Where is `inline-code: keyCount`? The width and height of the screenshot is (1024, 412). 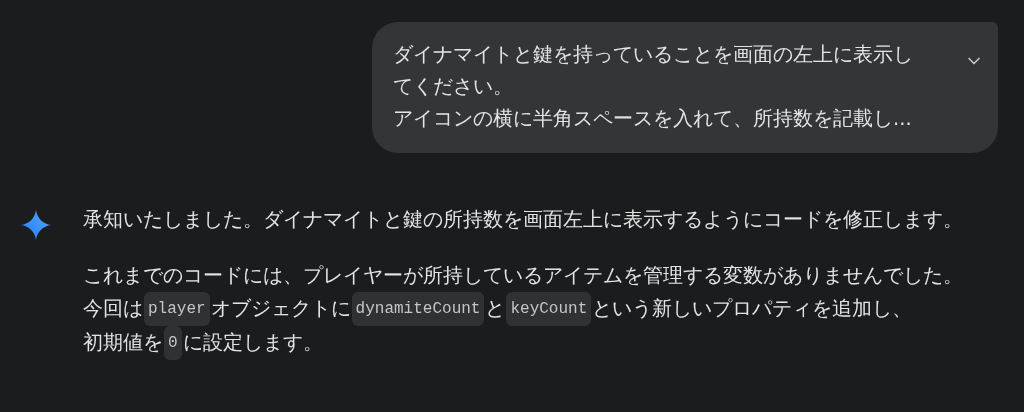 inline-code: keyCount is located at coordinates (549, 309).